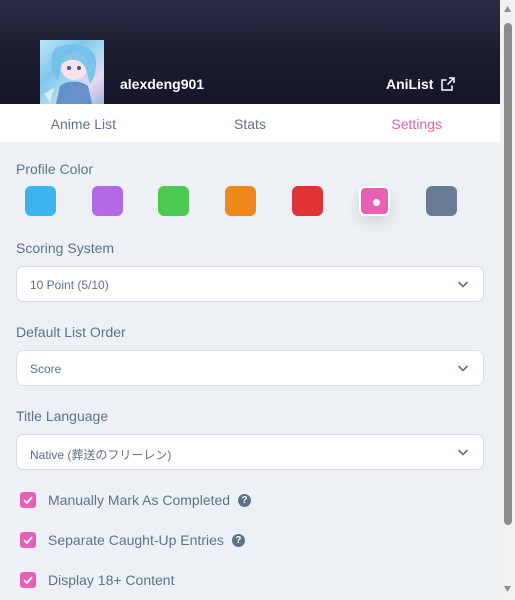 The width and height of the screenshot is (515, 600). Describe the element at coordinates (162, 84) in the screenshot. I see `username: alexdeng901` at that location.